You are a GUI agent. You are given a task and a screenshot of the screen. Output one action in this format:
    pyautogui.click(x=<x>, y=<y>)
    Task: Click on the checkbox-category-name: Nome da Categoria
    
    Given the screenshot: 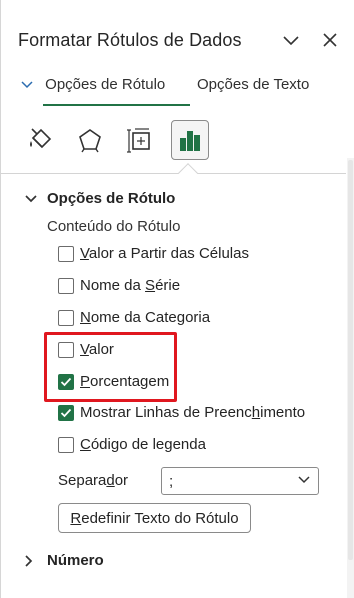 What is the action you would take?
    pyautogui.click(x=134, y=317)
    